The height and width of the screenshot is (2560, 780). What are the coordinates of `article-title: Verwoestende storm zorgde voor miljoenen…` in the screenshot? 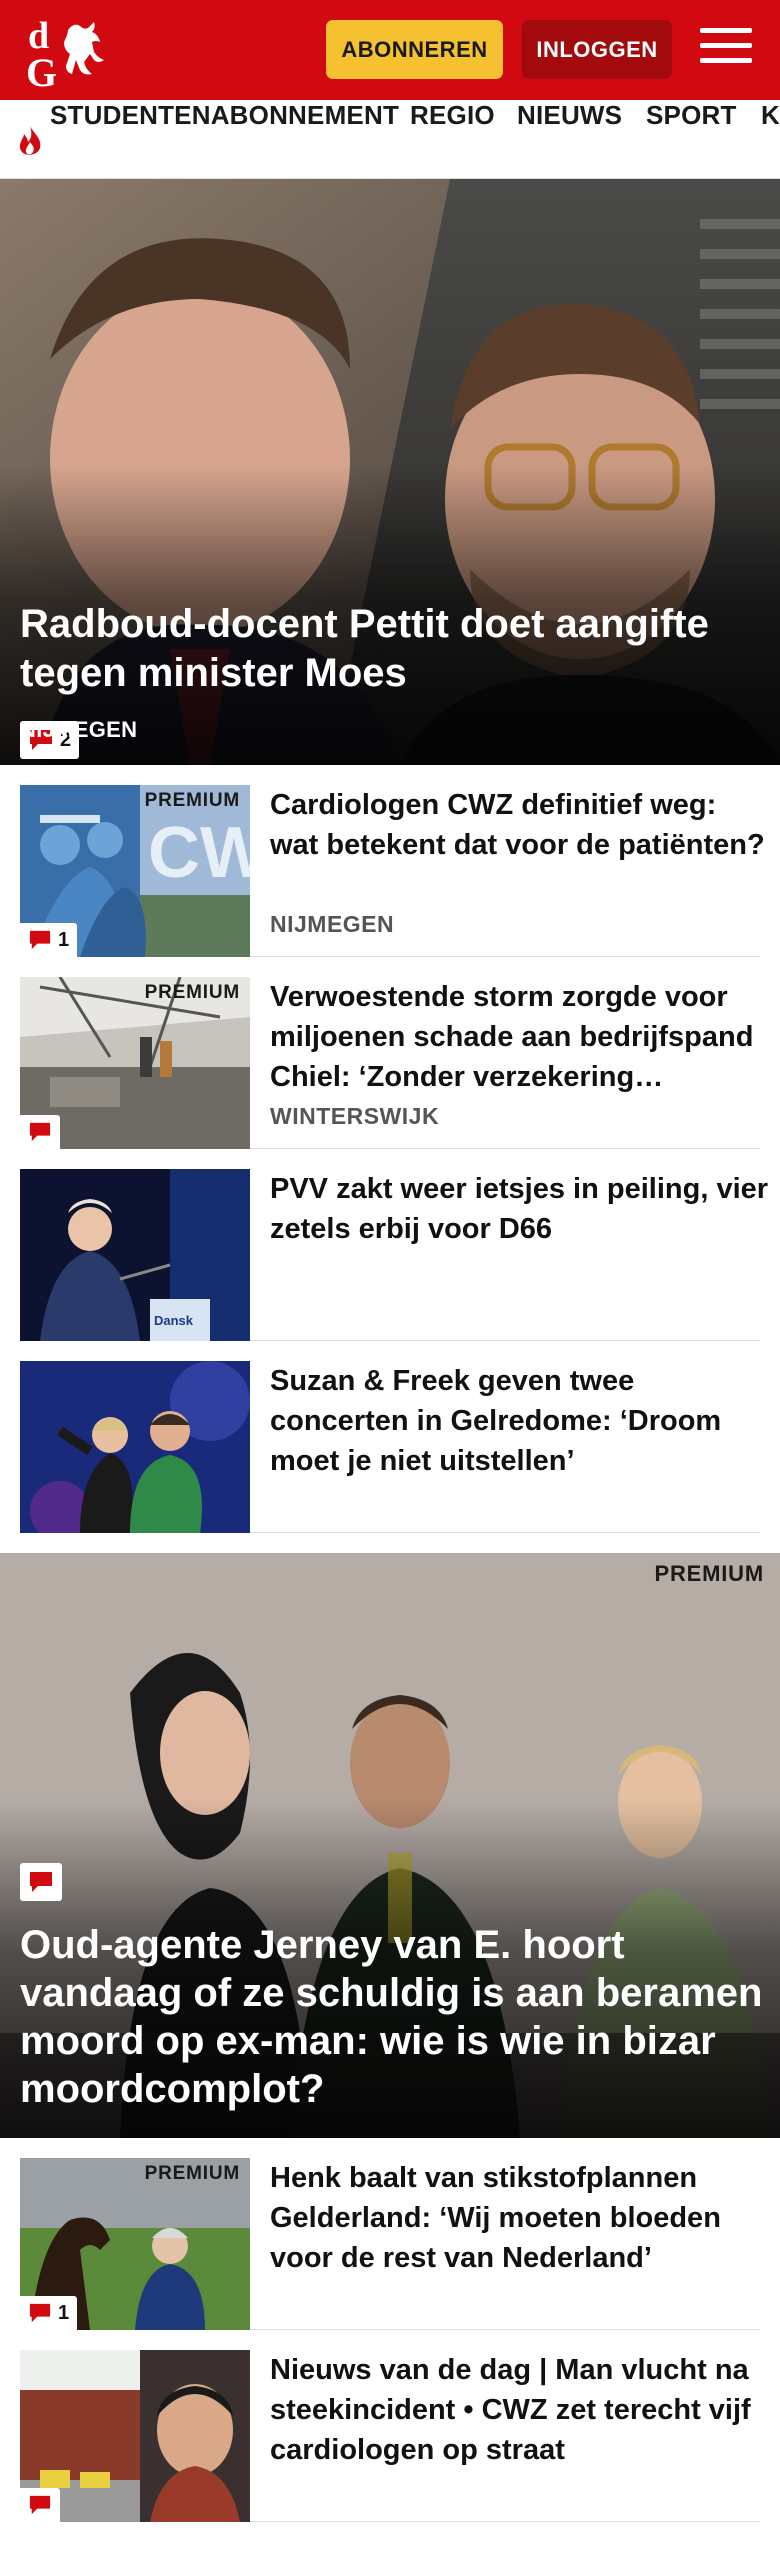 It's located at (520, 1037).